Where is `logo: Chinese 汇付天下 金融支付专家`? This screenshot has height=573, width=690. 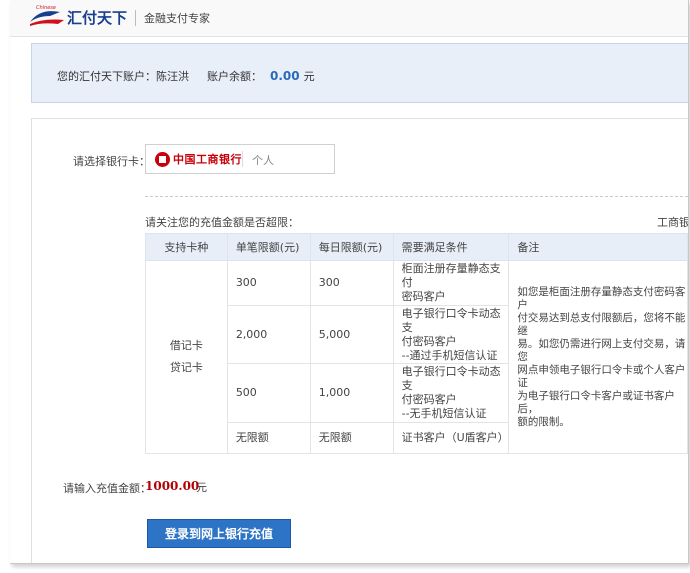
logo: Chinese 汇付天下 金融支付专家 is located at coordinates (120, 16).